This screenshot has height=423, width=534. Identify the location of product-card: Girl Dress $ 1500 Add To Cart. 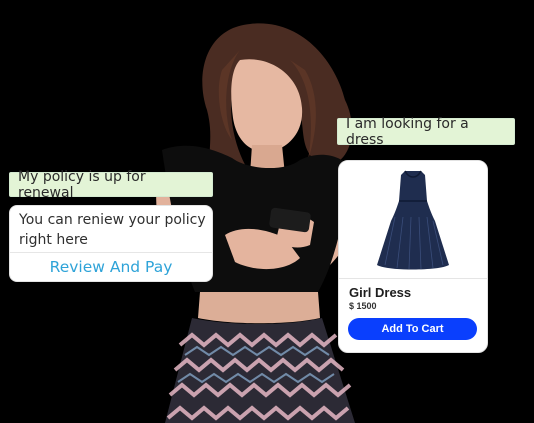
(413, 256).